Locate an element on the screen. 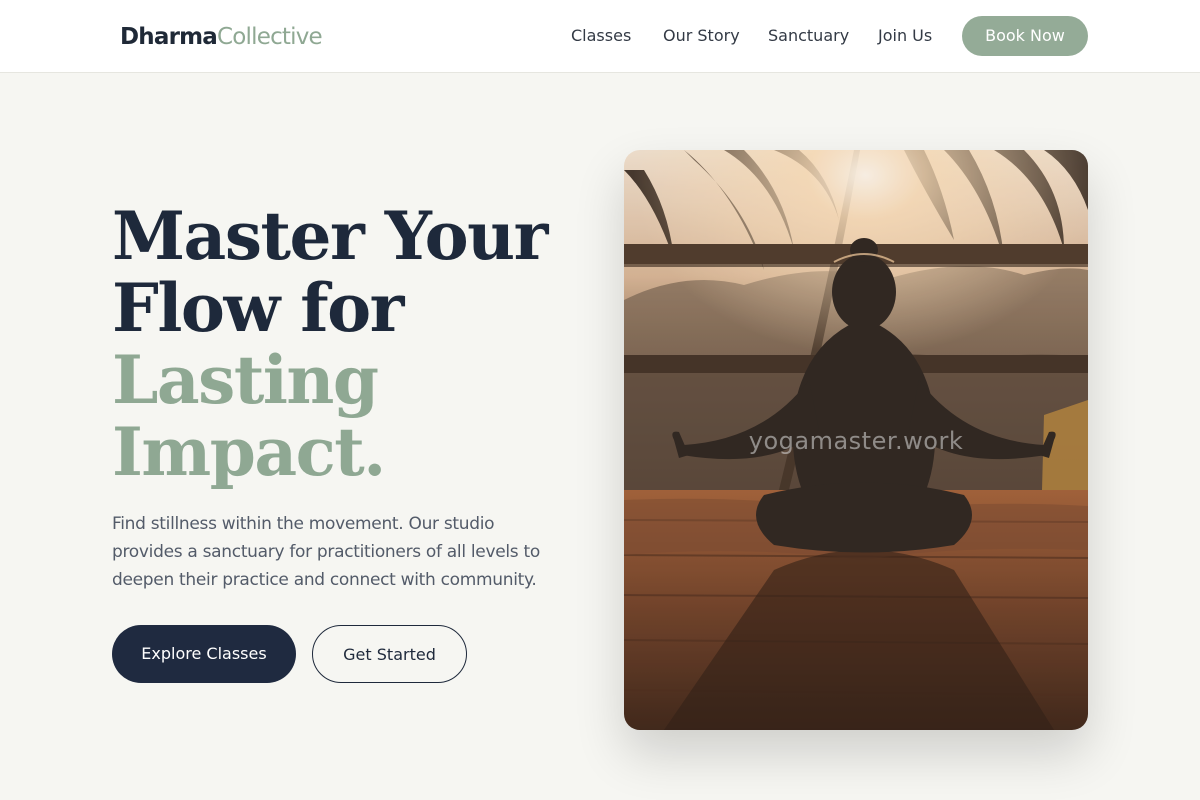 Image resolution: width=1200 pixels, height=800 pixels. brand-logo-part1: Dharma is located at coordinates (169, 37).